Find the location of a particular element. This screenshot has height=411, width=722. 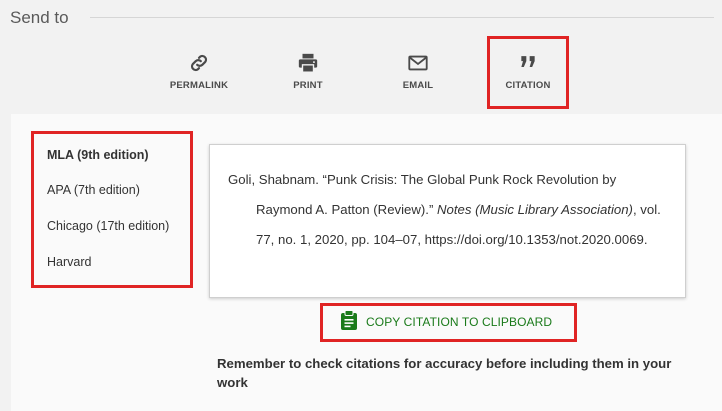

email-label: EMAIL is located at coordinates (418, 85).